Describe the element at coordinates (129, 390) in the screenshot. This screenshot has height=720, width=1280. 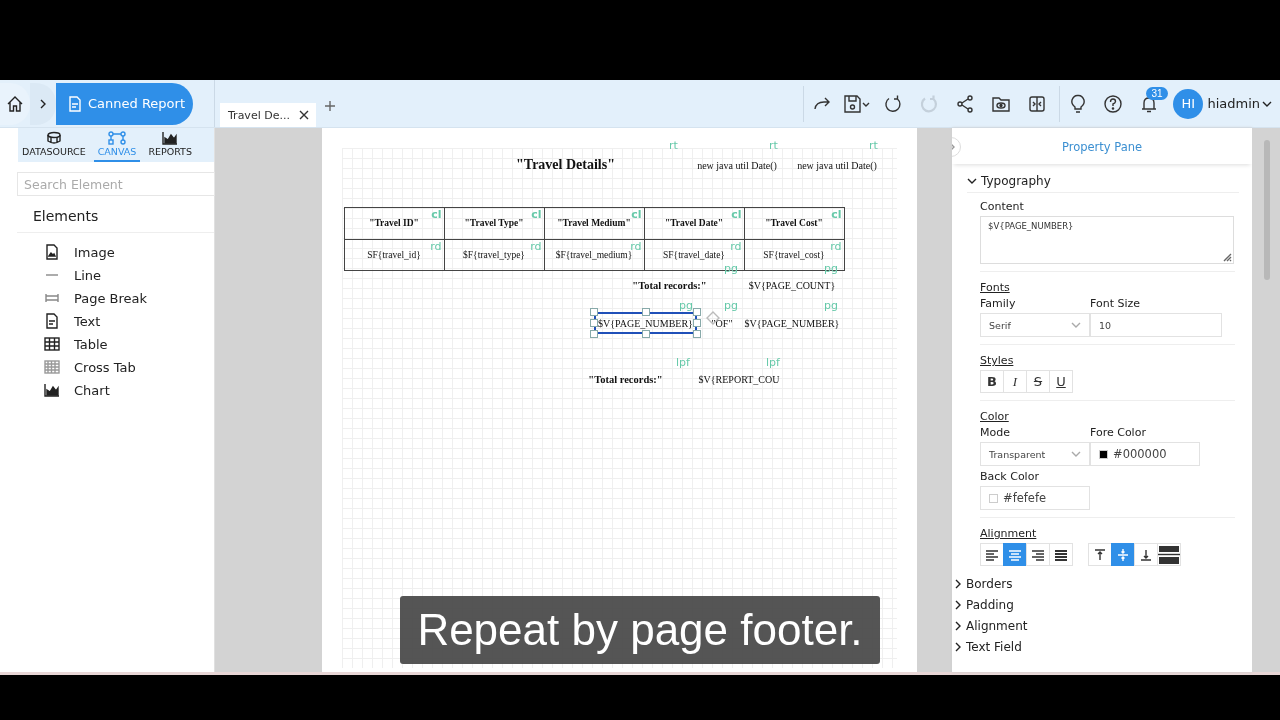
I see `element-item: Chart` at that location.